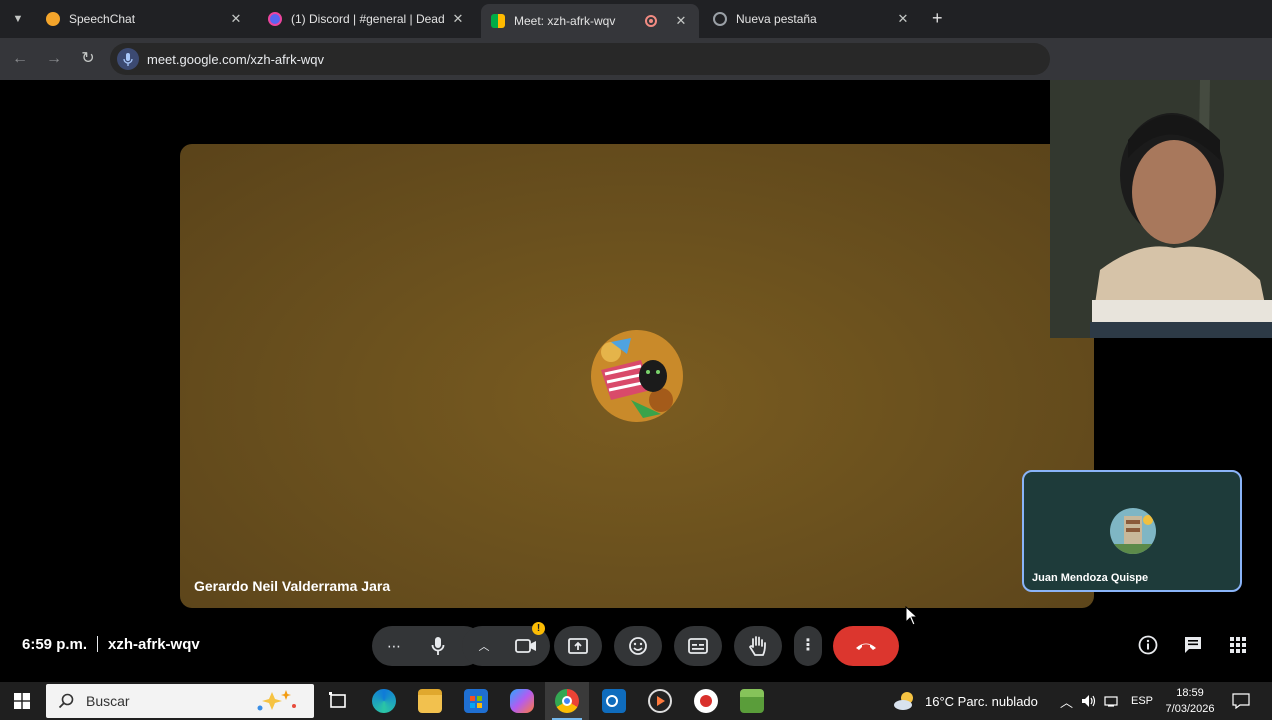  I want to click on meeting-info-icon, so click(1148, 645).